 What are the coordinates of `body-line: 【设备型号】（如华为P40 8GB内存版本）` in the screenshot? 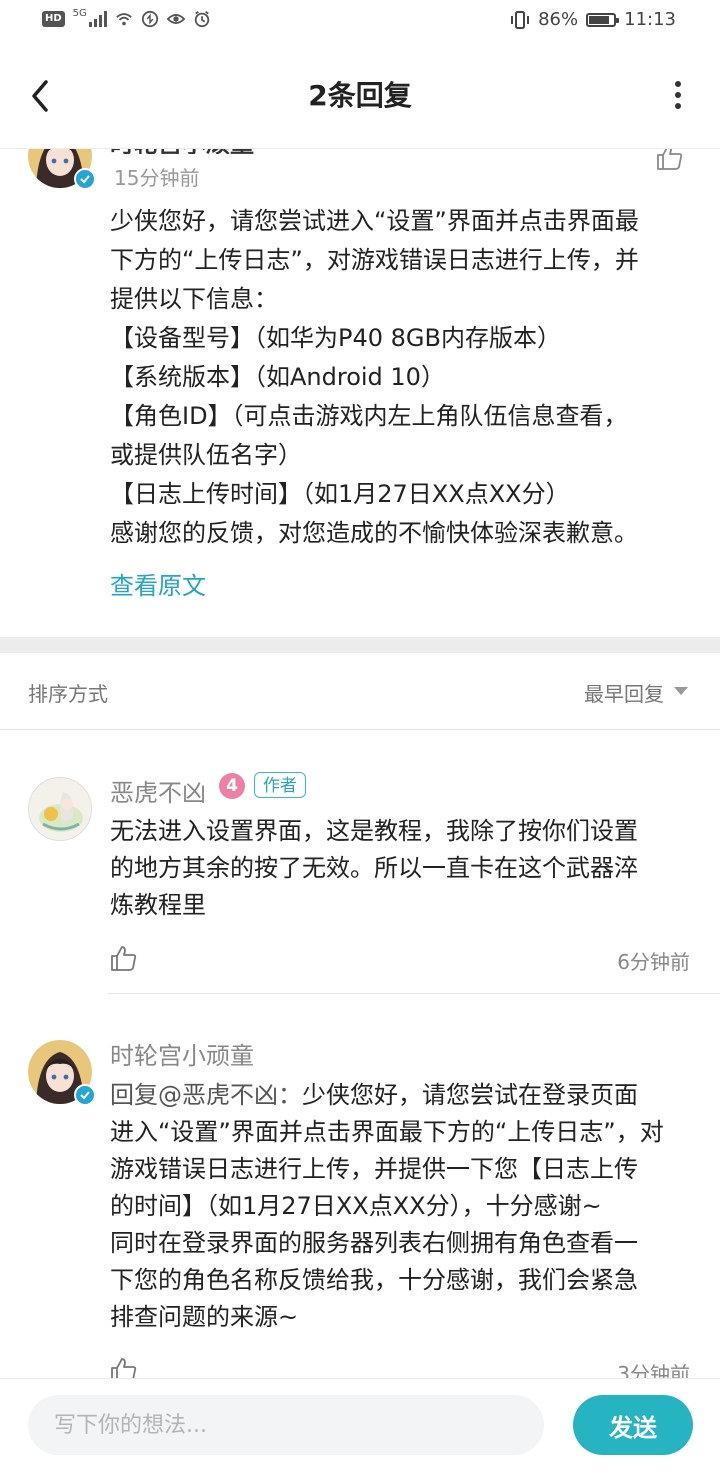 It's located at (335, 338).